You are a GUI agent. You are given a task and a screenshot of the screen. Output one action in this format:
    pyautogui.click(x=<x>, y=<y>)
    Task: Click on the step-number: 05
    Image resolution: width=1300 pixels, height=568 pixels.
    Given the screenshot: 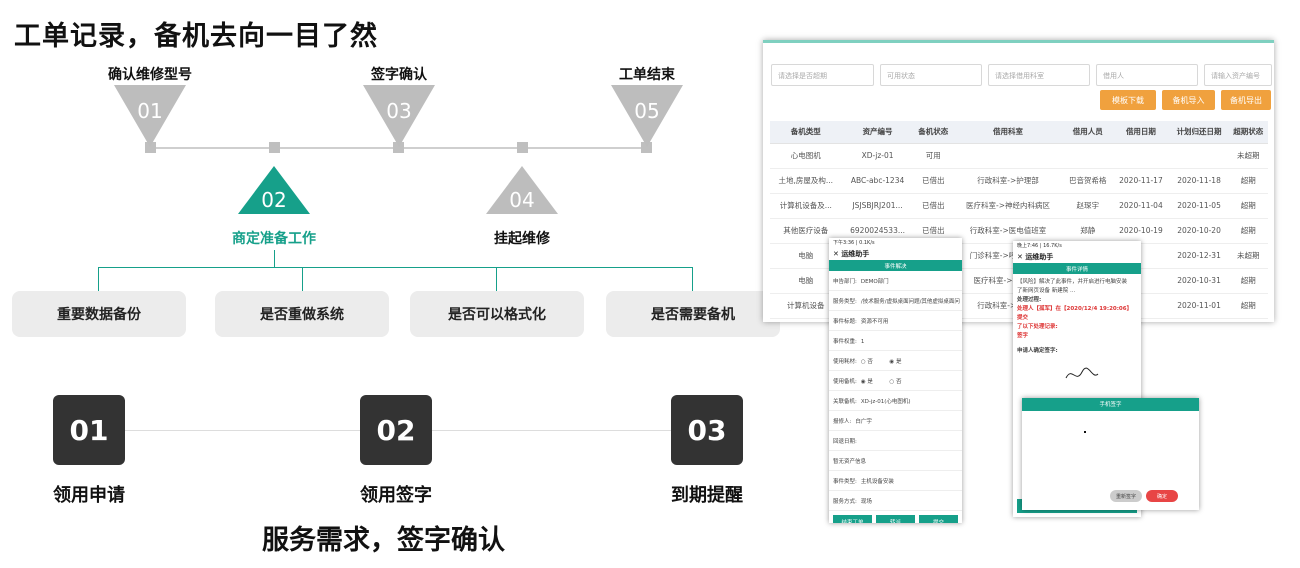 What is the action you would take?
    pyautogui.click(x=647, y=111)
    